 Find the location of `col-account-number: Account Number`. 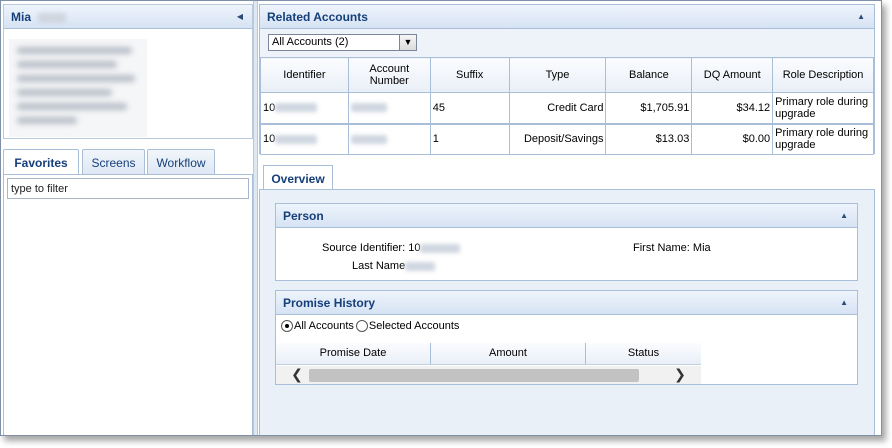

col-account-number: Account Number is located at coordinates (389, 75).